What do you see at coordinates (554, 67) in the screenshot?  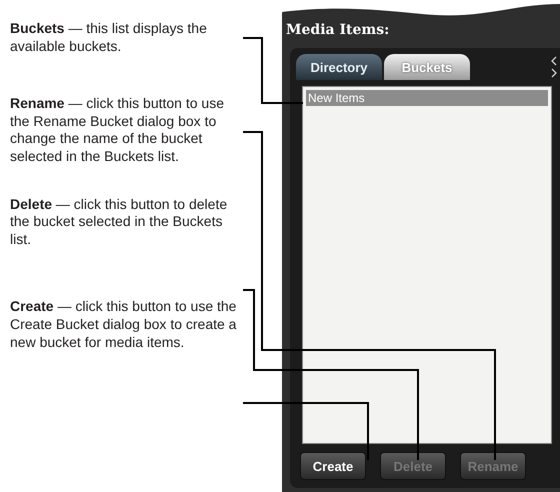 I see `scroll-arrows-icon` at bounding box center [554, 67].